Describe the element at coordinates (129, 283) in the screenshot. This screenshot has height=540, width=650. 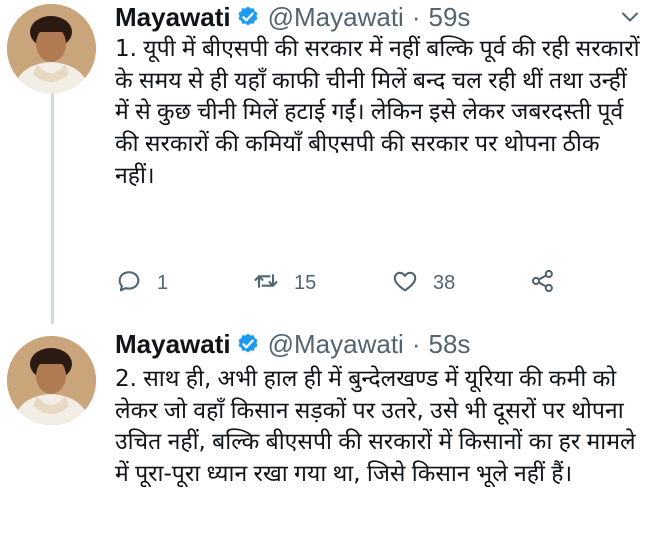
I see `reply-icon` at that location.